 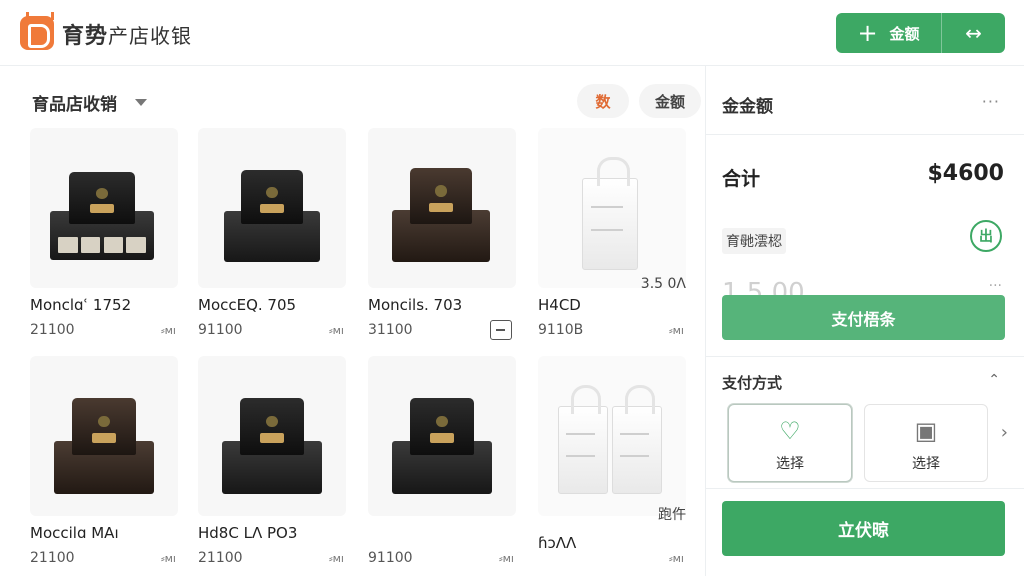 I want to click on top-bar: 育势产店收银 + 金额 ↔, so click(x=512, y=33).